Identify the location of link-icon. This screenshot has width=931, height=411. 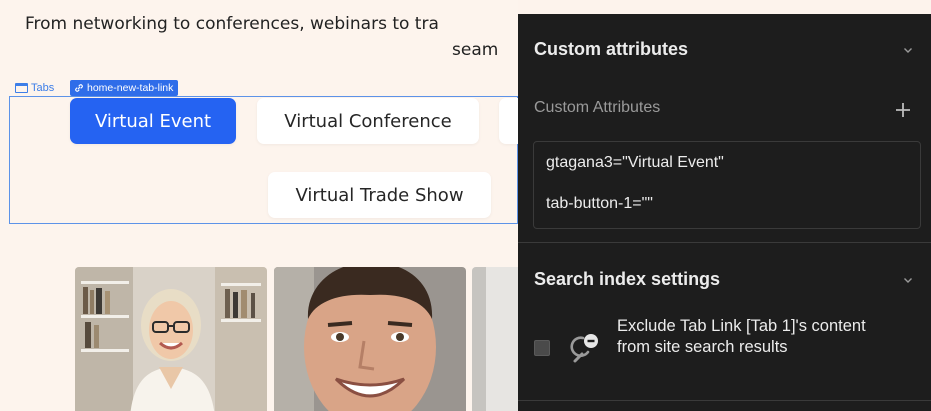
(79, 88).